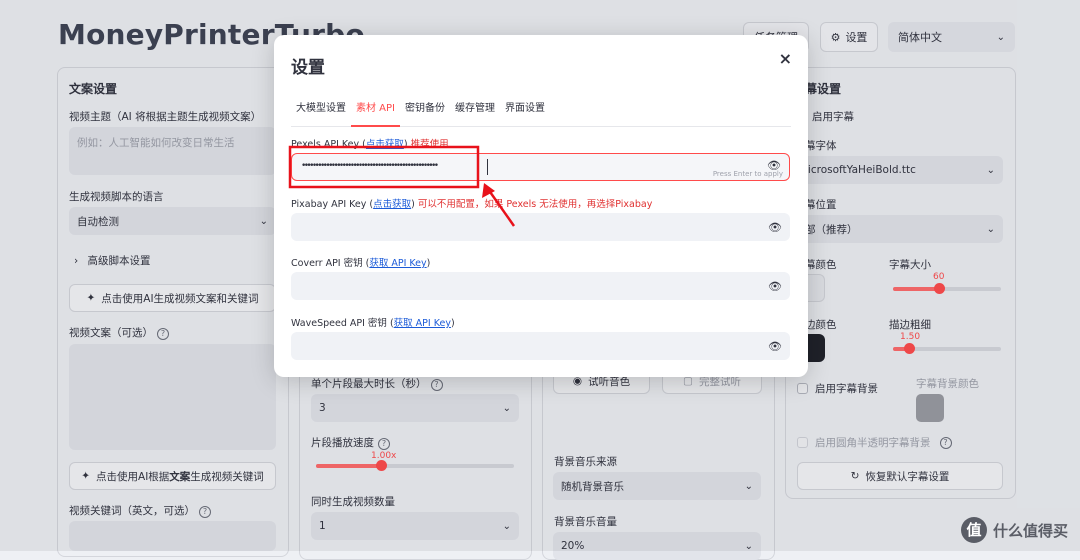 This screenshot has width=1080, height=560. What do you see at coordinates (384, 167) in the screenshot?
I see `annotation-highlight-box` at bounding box center [384, 167].